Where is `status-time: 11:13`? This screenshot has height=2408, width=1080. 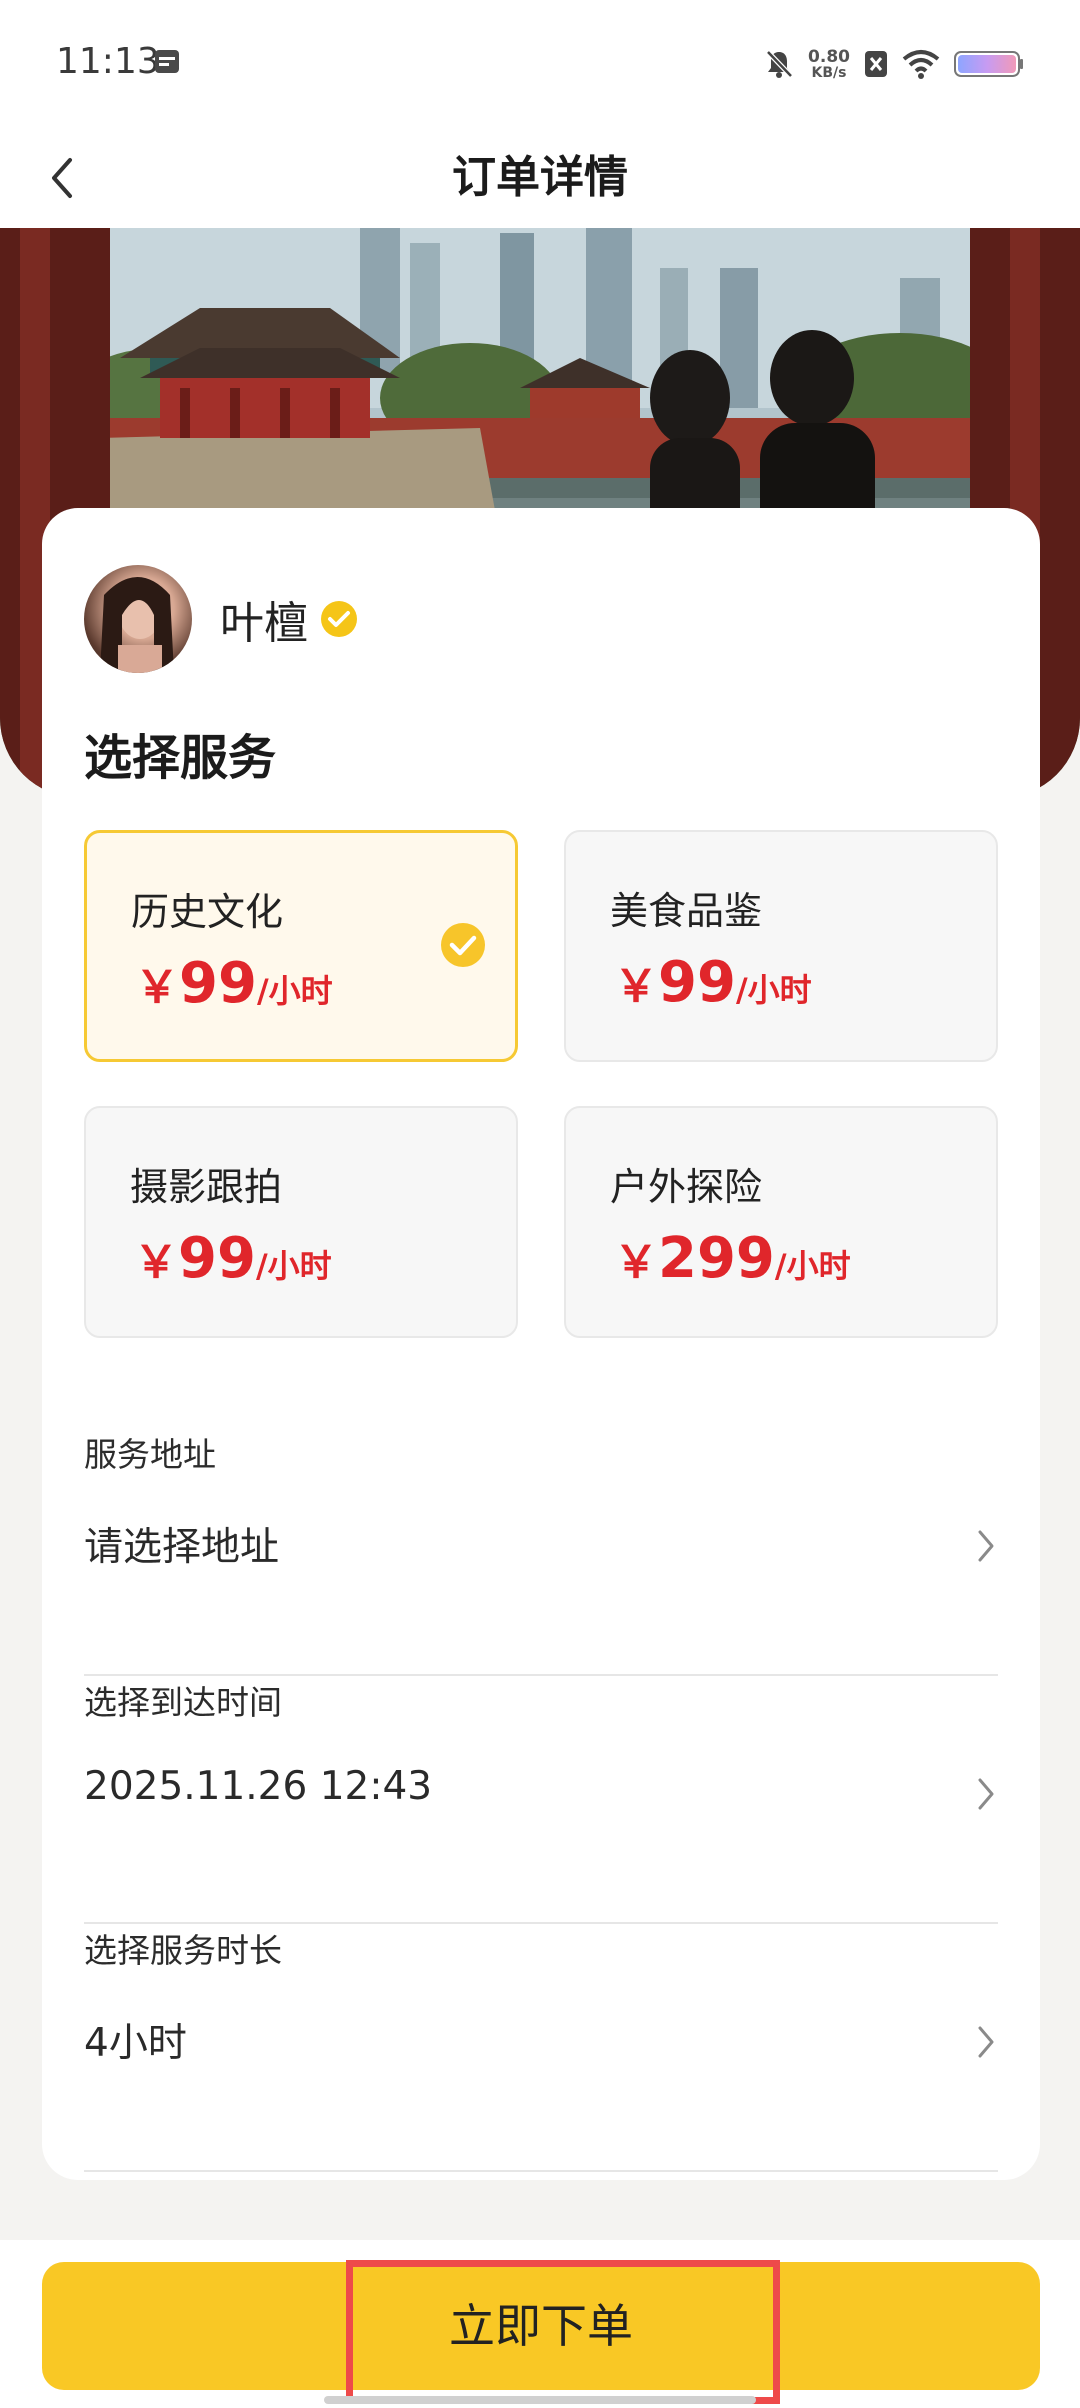 status-time: 11:13 is located at coordinates (108, 61).